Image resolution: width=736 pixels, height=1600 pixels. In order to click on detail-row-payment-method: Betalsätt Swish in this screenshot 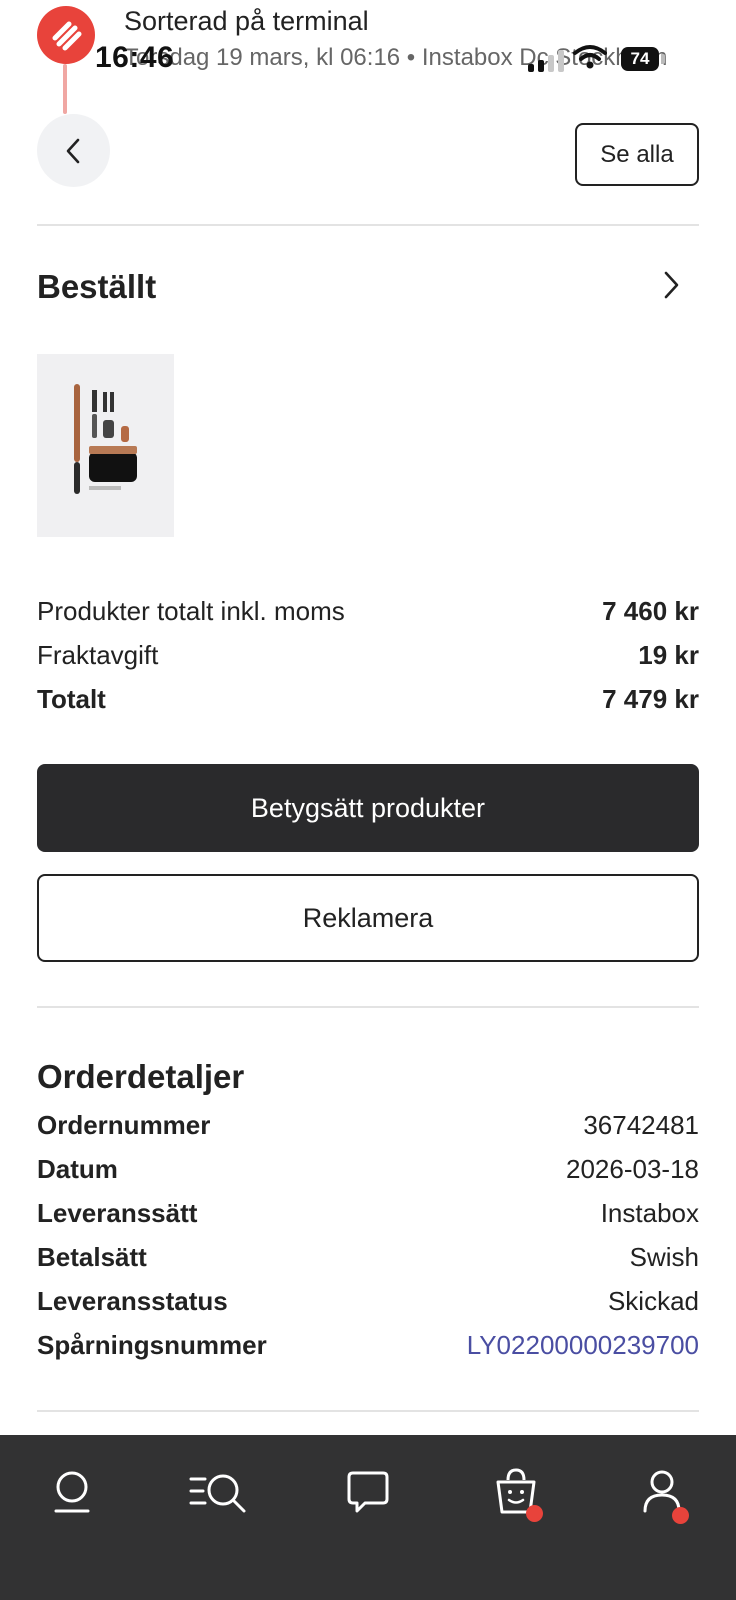, I will do `click(368, 1257)`.